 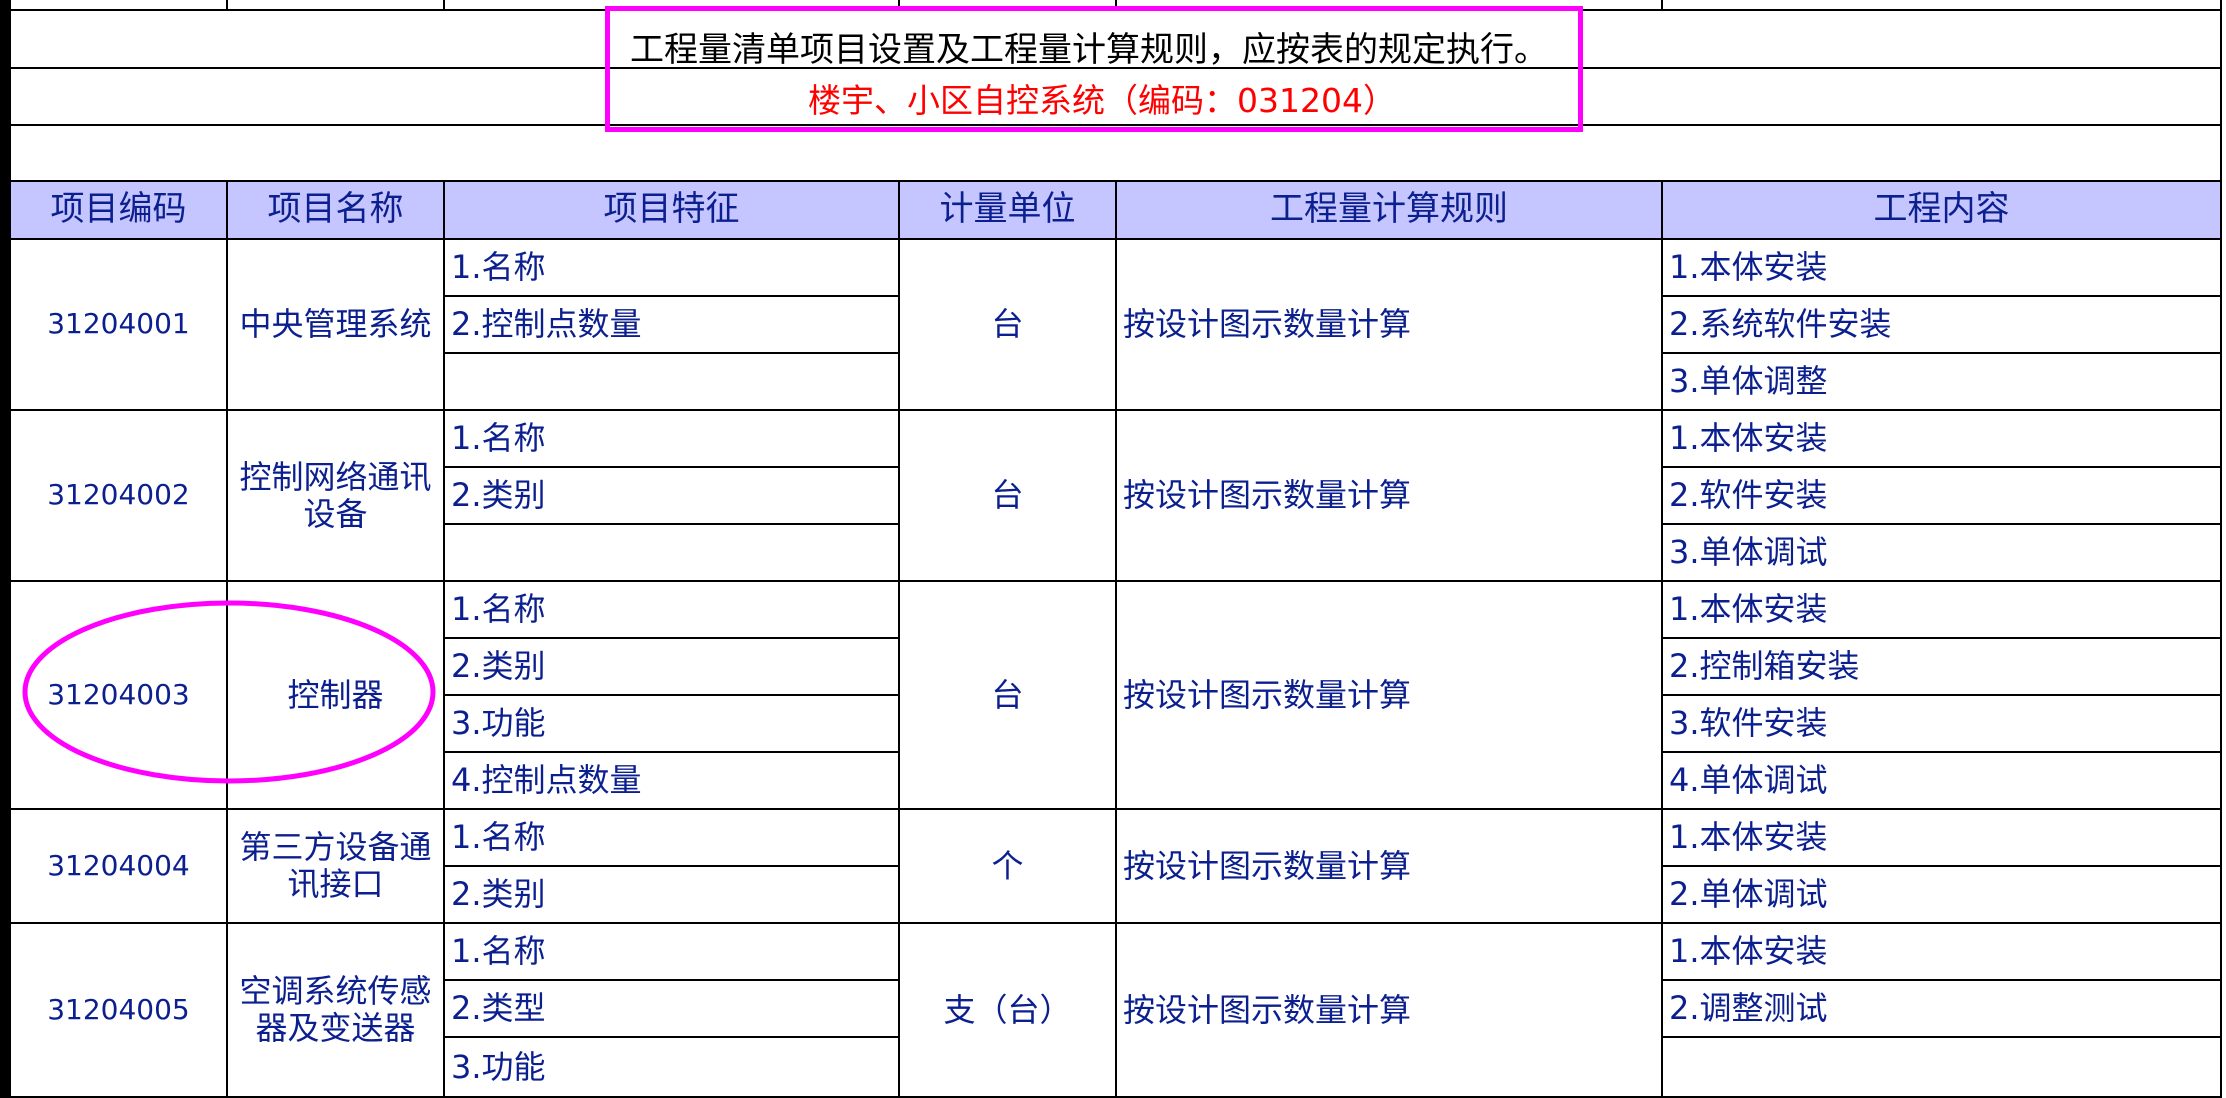 What do you see at coordinates (672, 1009) in the screenshot?
I see `feature-cell: 2.类型` at bounding box center [672, 1009].